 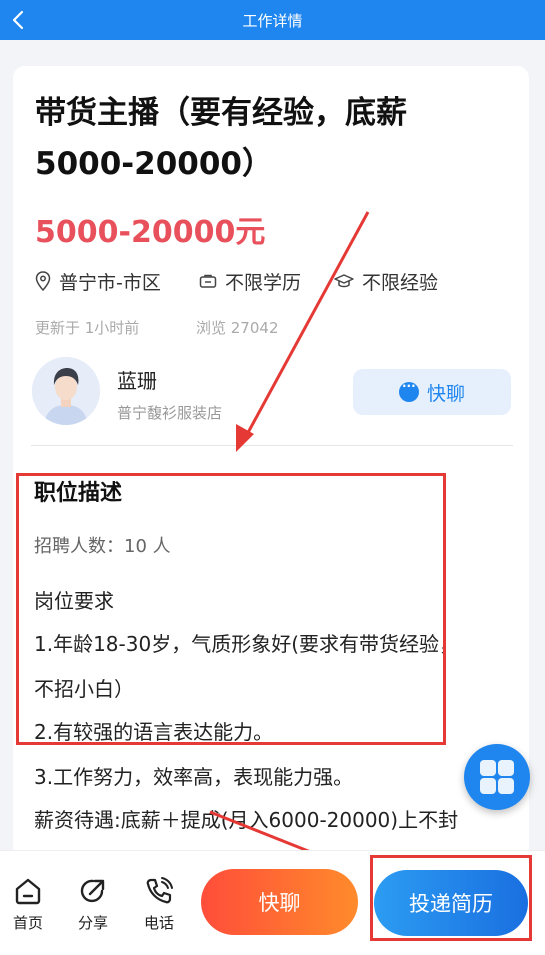 I want to click on job-experience: 不限经验, so click(x=386, y=281).